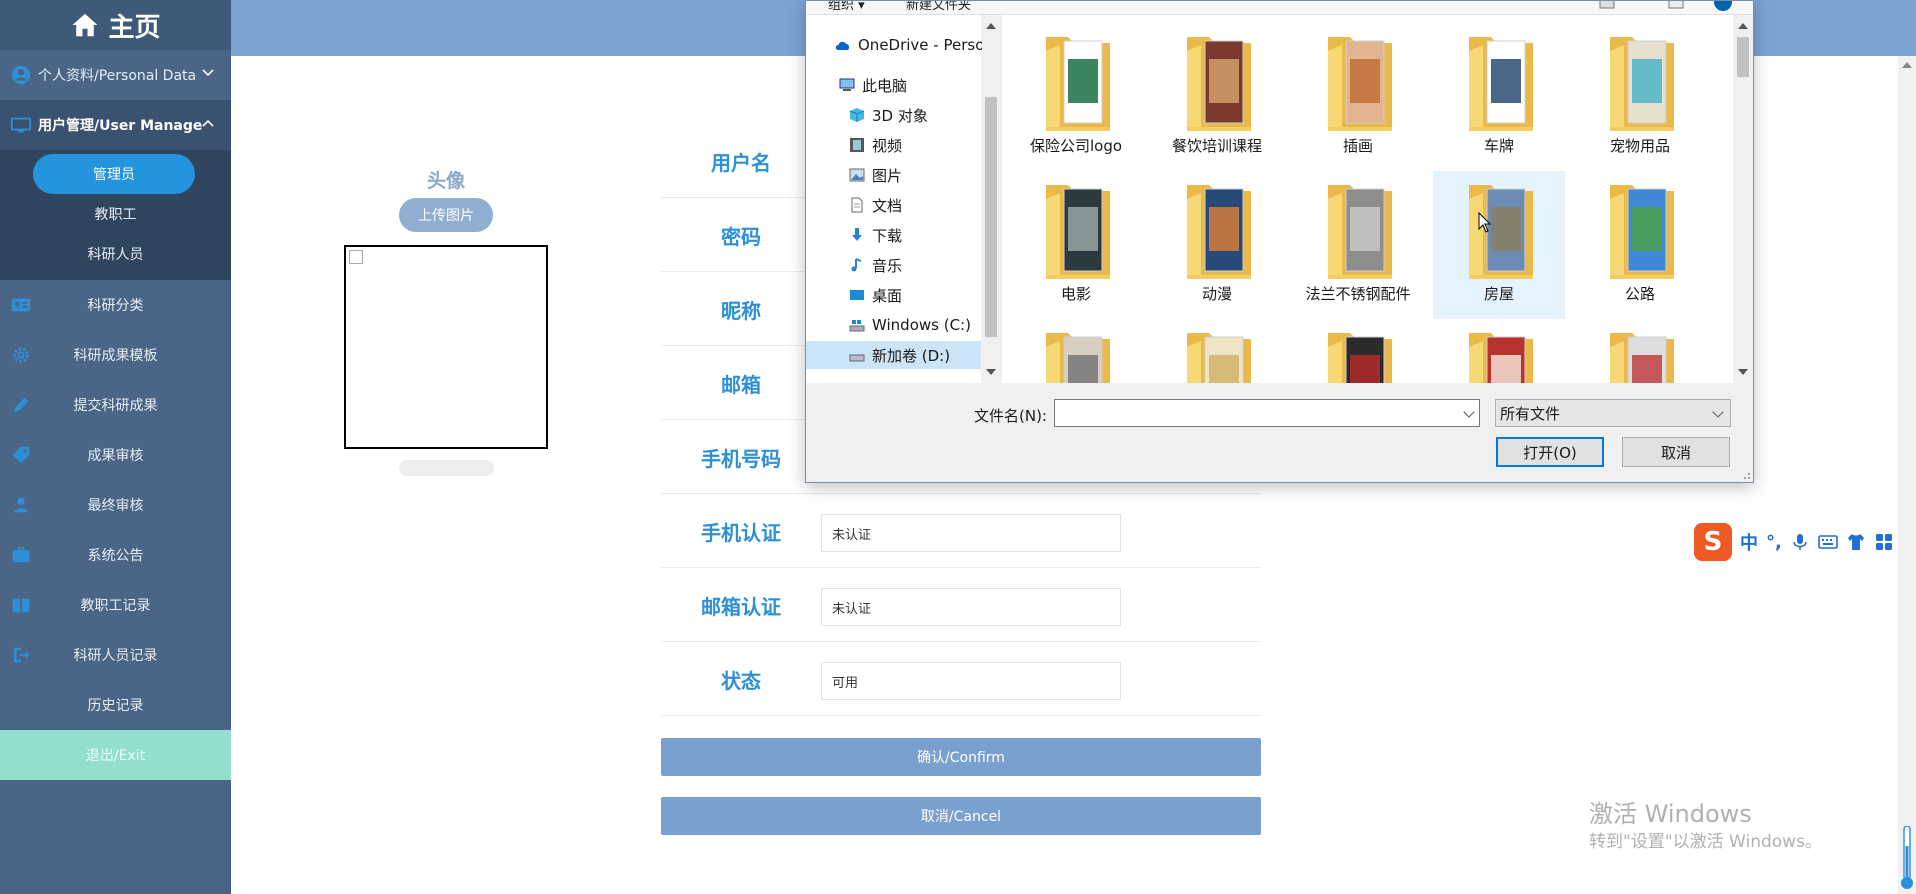  I want to click on user-manage-submenu: 管理员 教职工 科研人员, so click(115, 215).